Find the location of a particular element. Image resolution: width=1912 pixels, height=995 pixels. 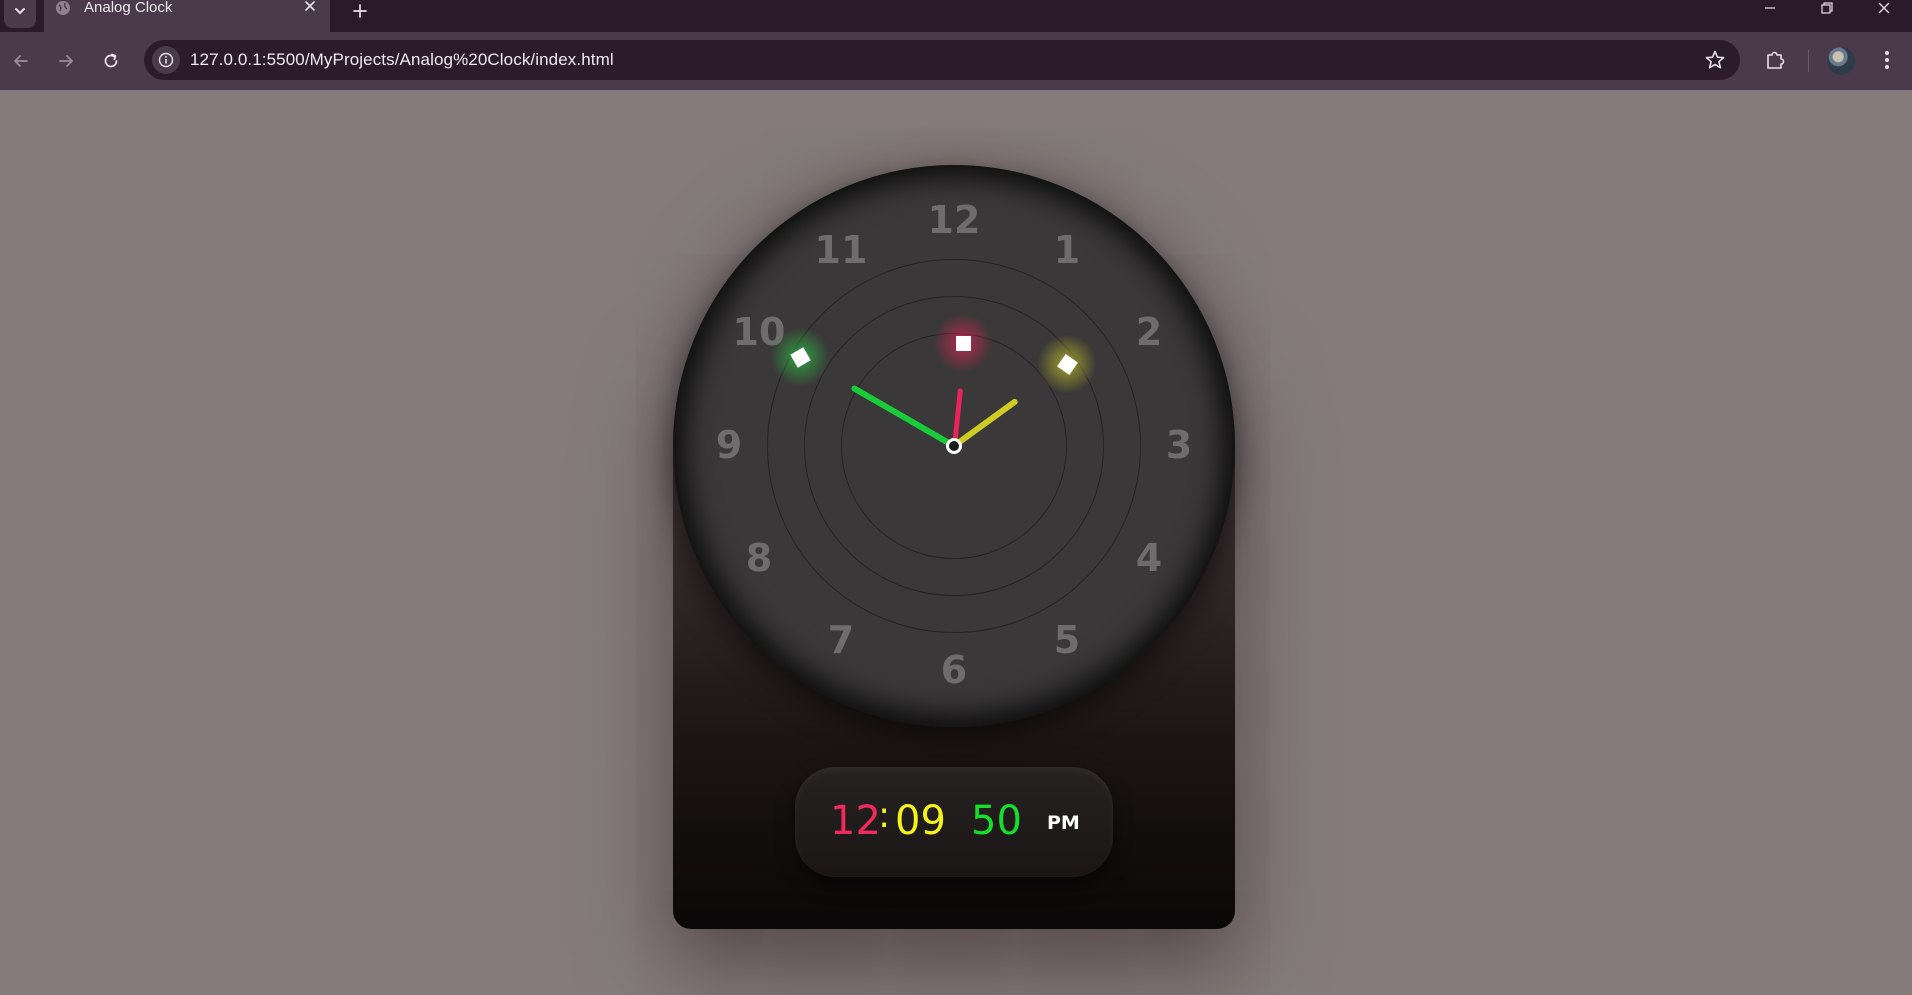

clock-number-3: 3 is located at coordinates (1179, 445).